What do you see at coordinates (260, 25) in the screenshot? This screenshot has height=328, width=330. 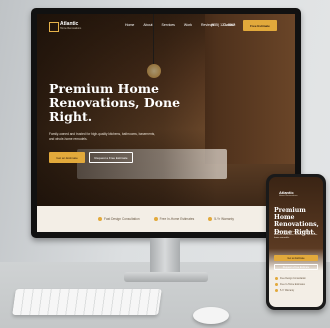 I see `header-cta-button: Free Estimate` at bounding box center [260, 25].